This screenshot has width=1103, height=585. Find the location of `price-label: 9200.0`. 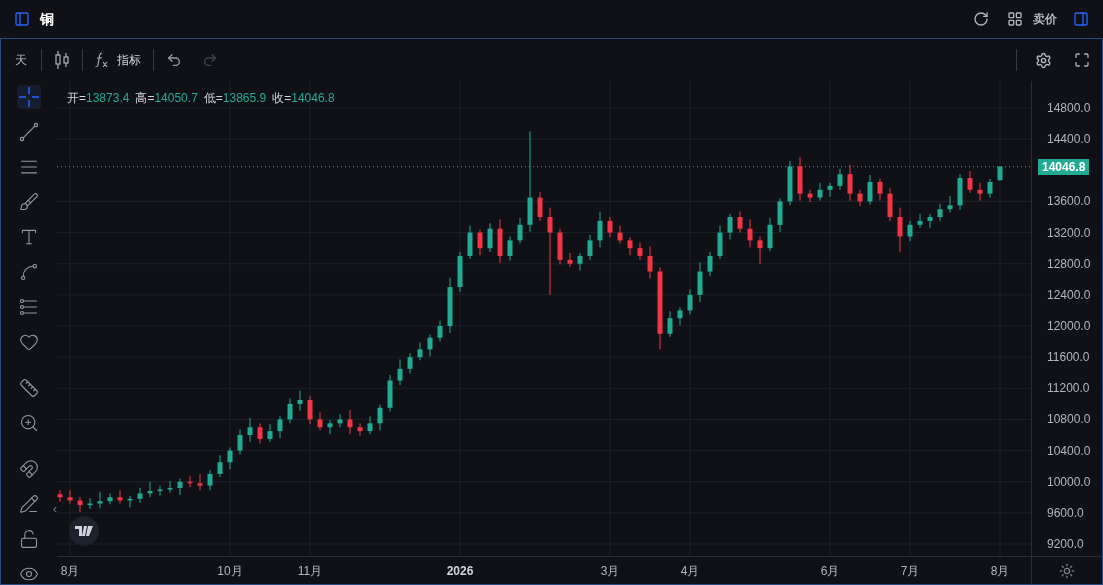

price-label: 9200.0 is located at coordinates (1065, 544).